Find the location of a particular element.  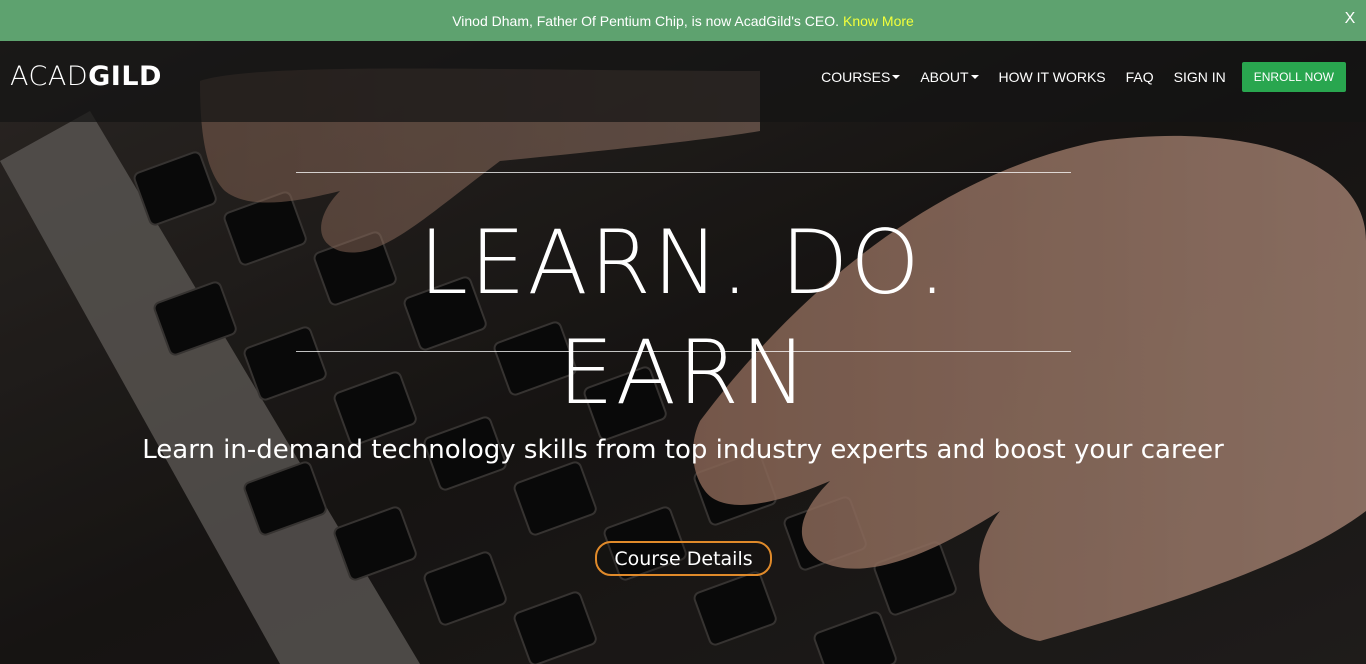

acadgild-logo: ACADGILD is located at coordinates (86, 76).